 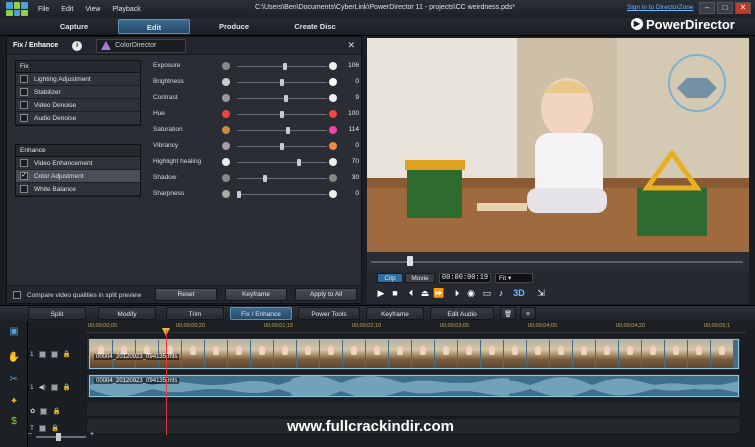 I want to click on close-icon: ✕, so click(x=743, y=8).